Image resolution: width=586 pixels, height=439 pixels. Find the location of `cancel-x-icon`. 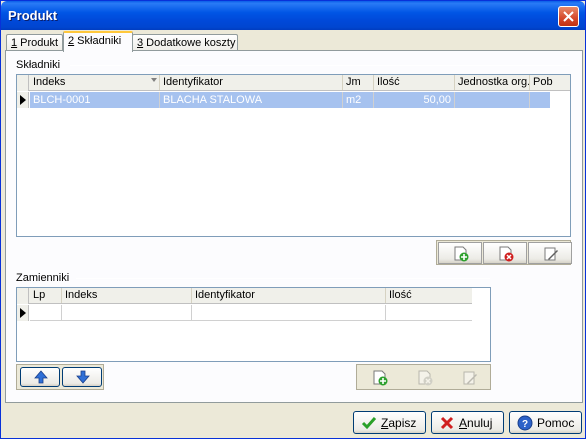

cancel-x-icon is located at coordinates (447, 423).